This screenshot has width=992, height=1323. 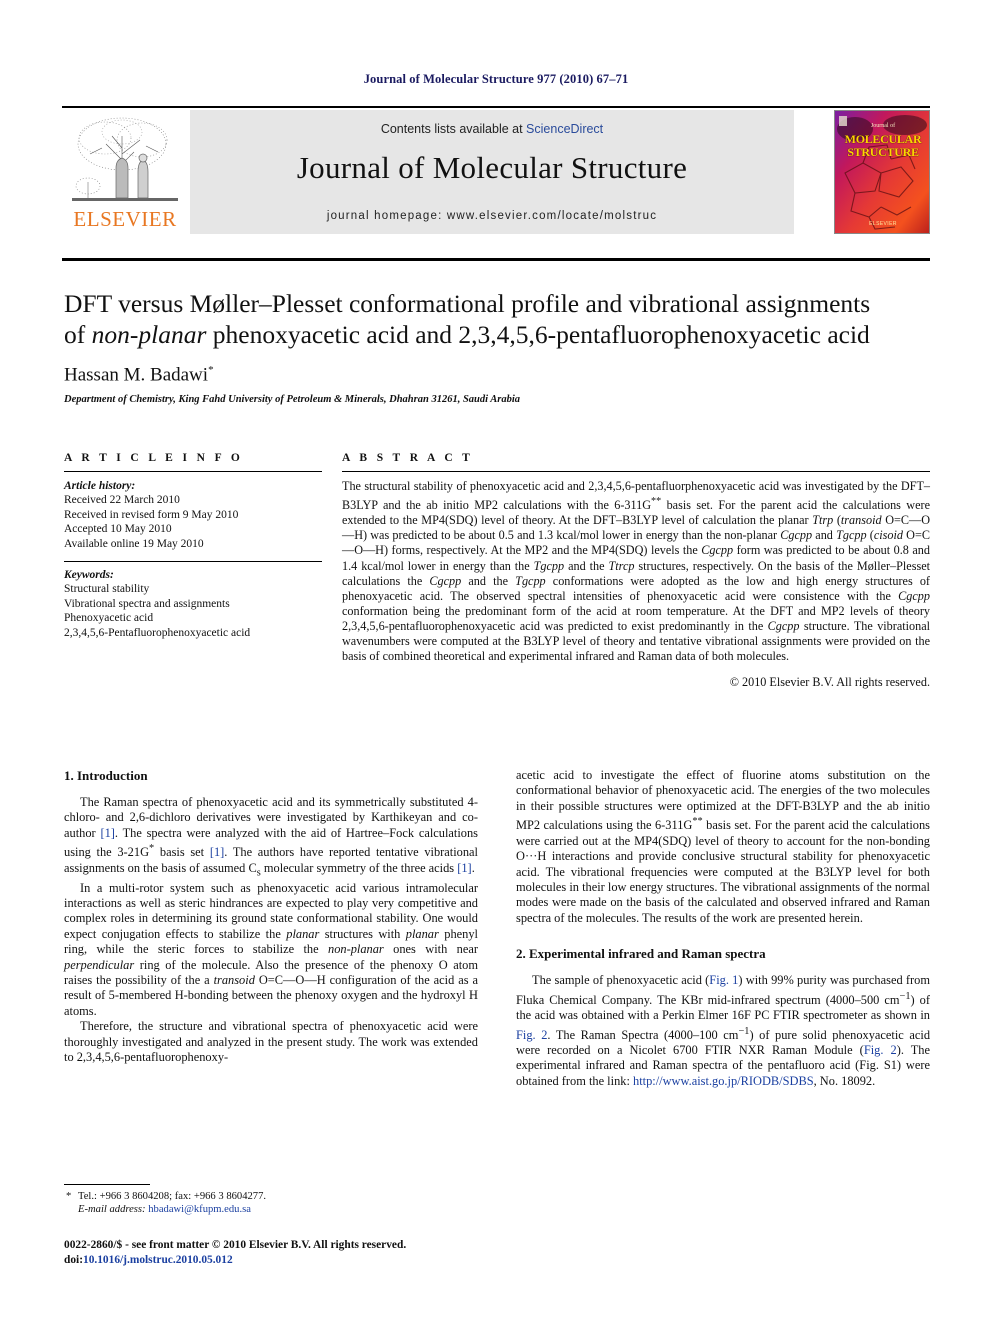 I want to click on citation-ref-1c: [1], so click(x=464, y=868).